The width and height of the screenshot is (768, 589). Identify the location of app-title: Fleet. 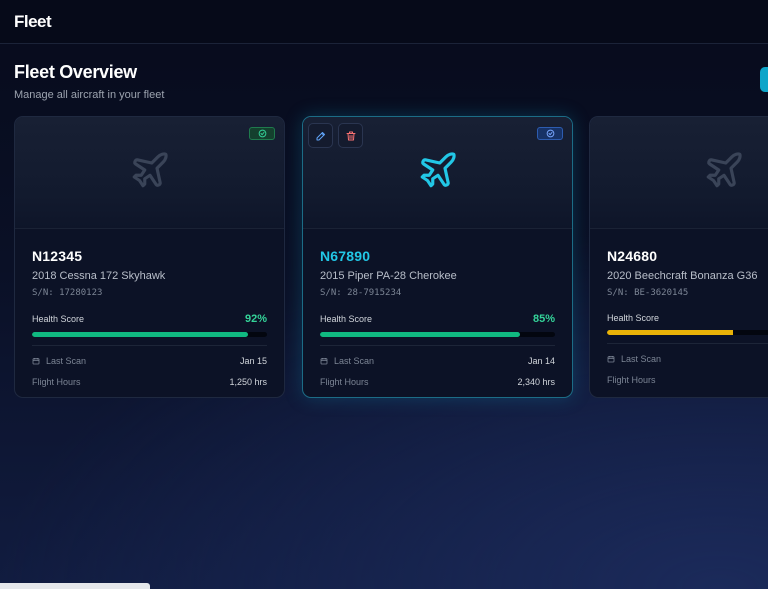
(33, 21).